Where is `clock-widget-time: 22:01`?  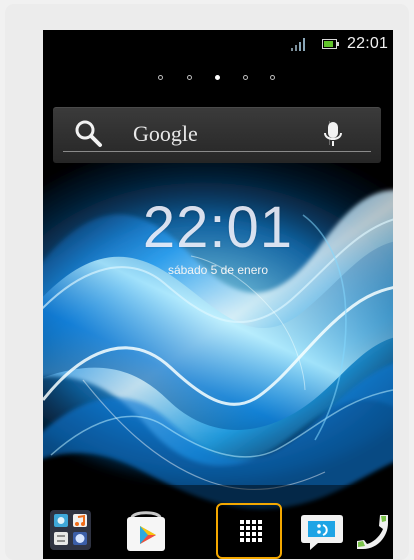 clock-widget-time: 22:01 is located at coordinates (218, 227).